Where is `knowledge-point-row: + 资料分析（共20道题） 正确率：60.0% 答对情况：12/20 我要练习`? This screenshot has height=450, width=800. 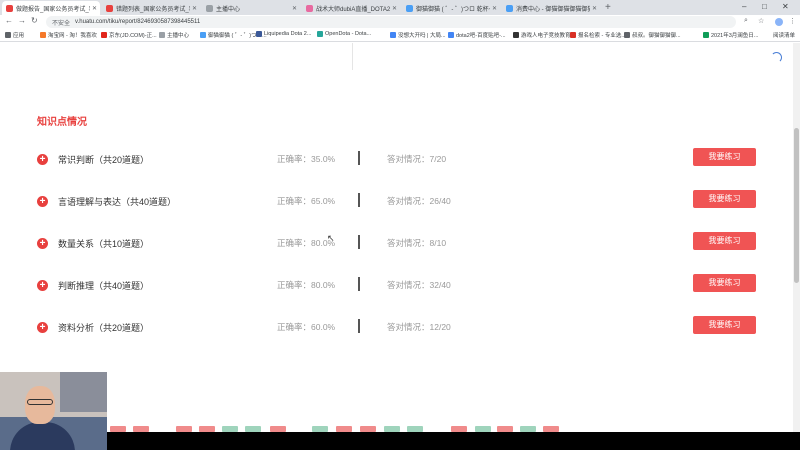 knowledge-point-row: + 资料分析（共20道题） 正确率：60.0% 答对情况：12/20 我要练习 is located at coordinates (397, 327).